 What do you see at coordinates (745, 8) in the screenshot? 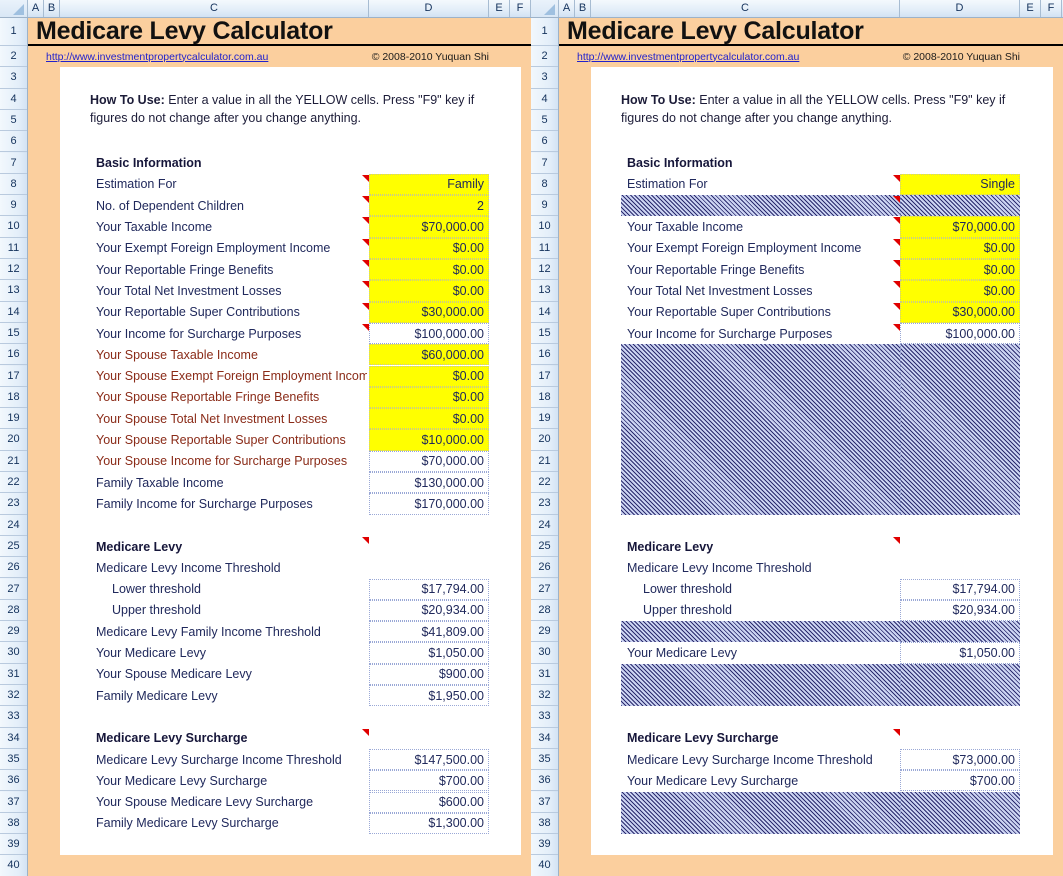
I see `column-header-c: C` at bounding box center [745, 8].